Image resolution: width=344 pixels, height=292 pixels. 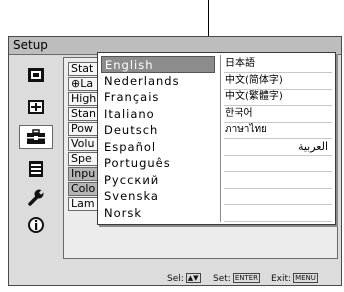 I want to click on language-option: English, so click(x=158, y=64).